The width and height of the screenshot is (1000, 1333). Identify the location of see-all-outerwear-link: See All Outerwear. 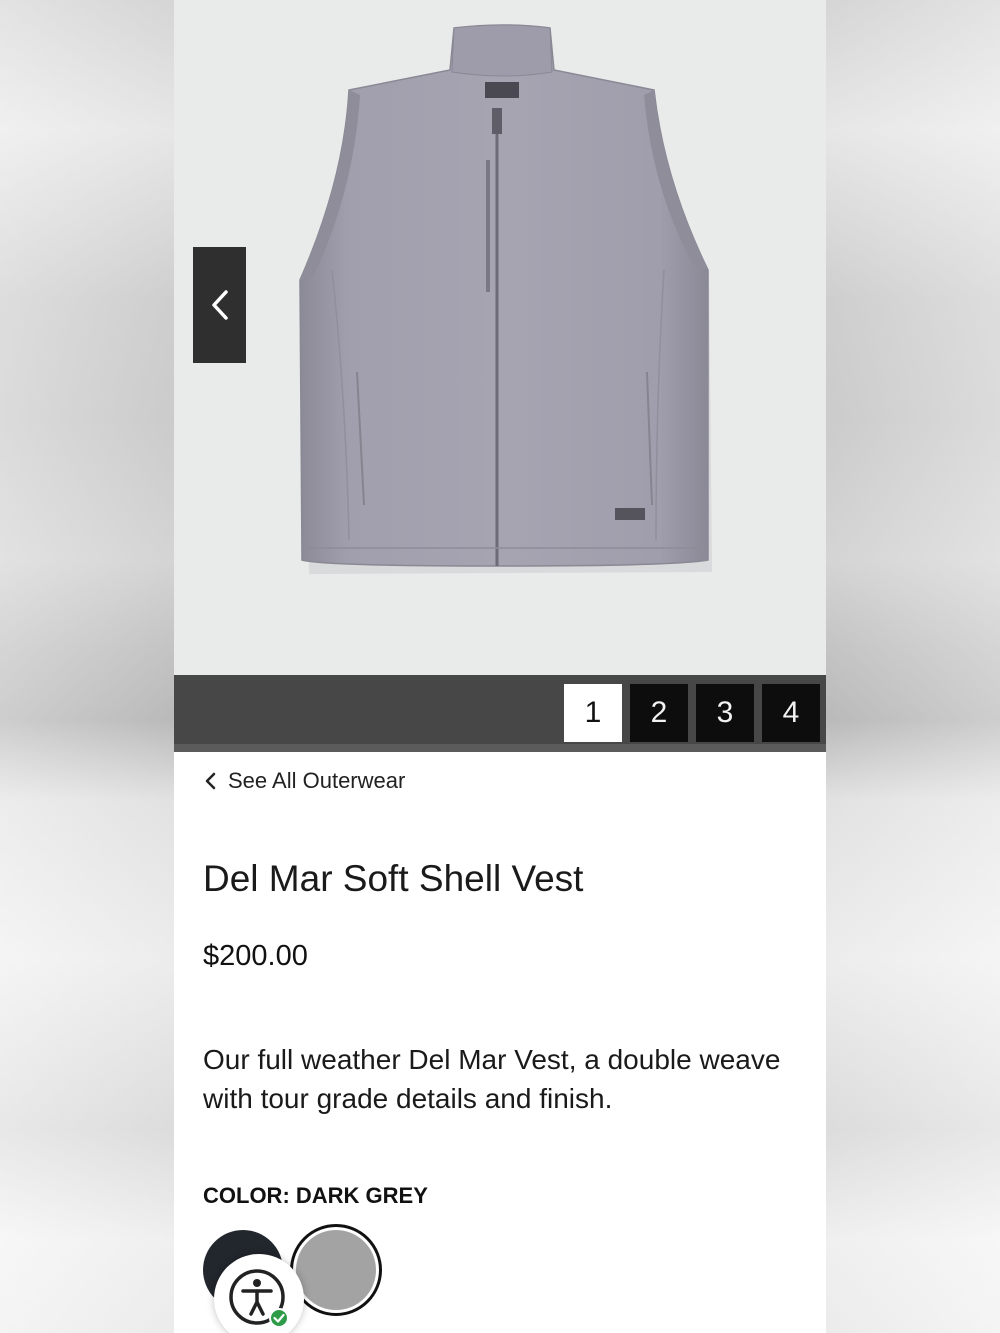
(304, 781).